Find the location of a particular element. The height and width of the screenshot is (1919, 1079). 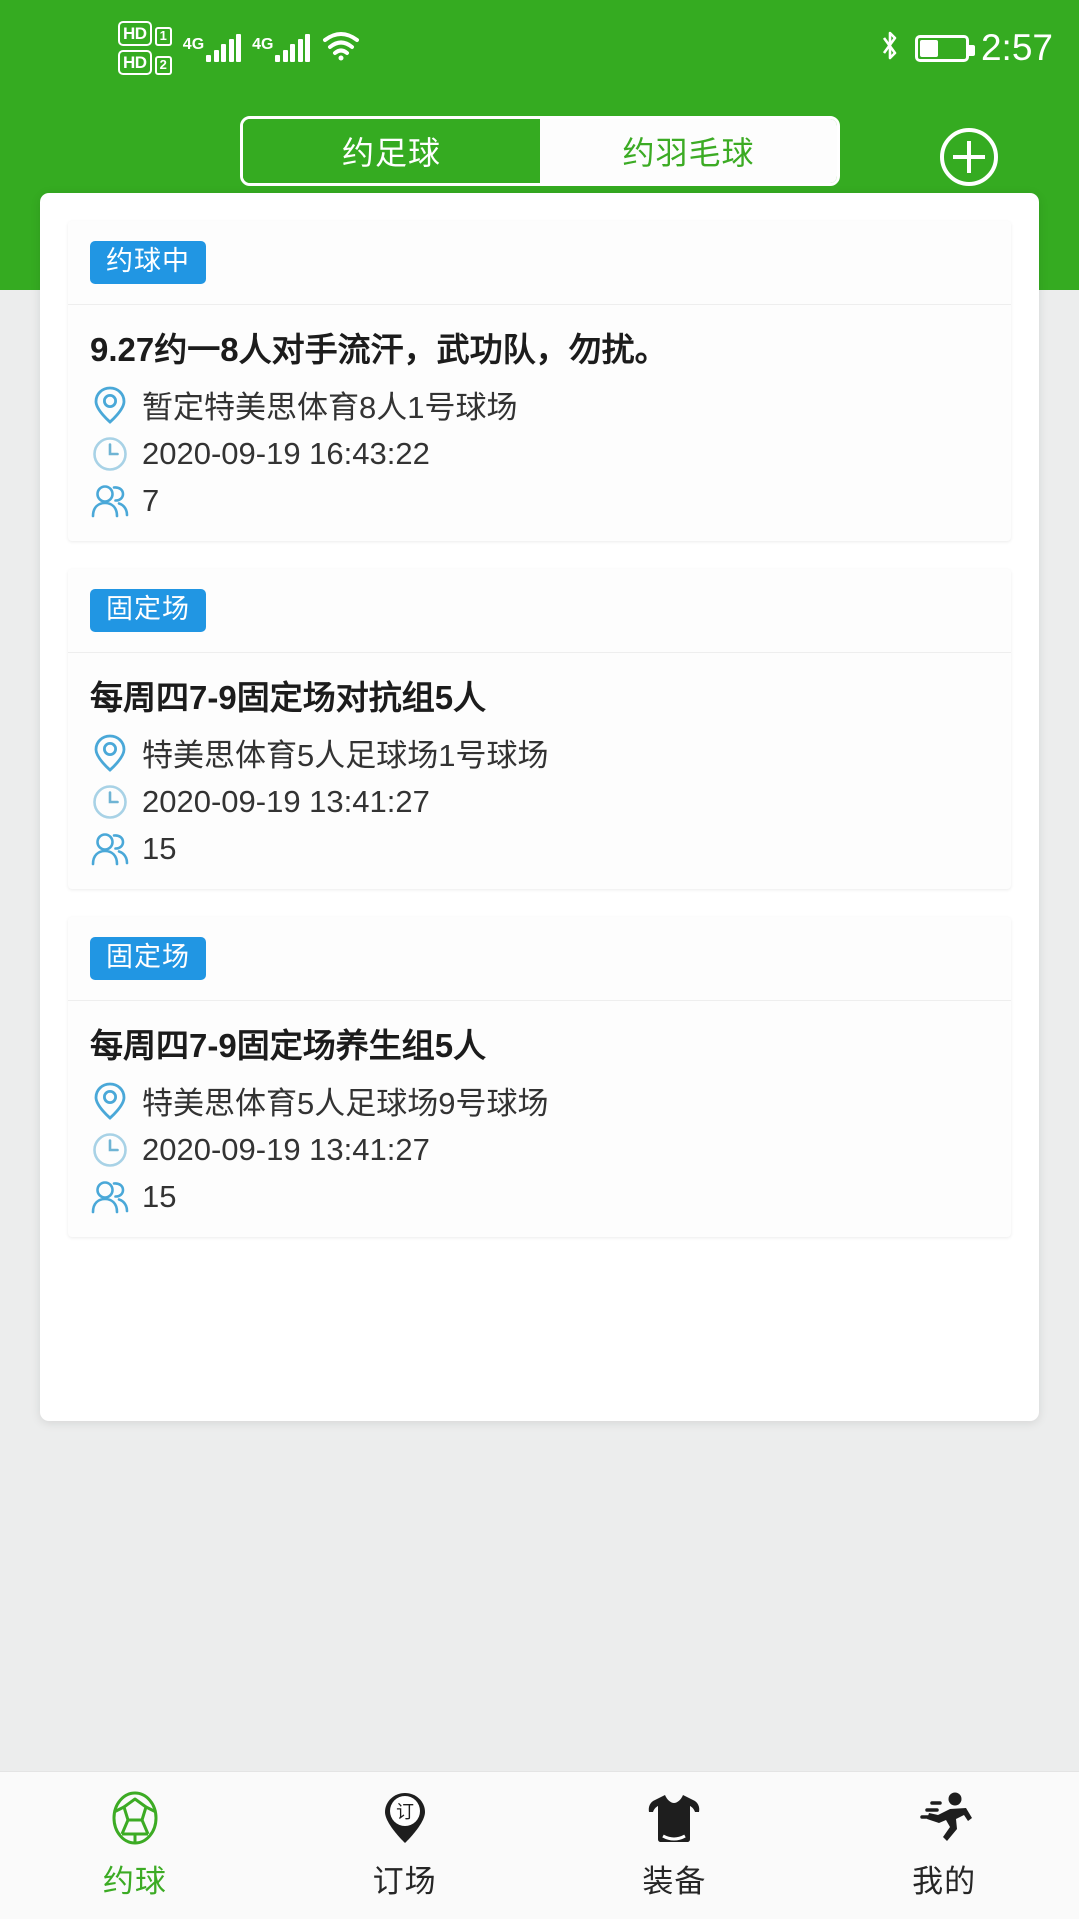

battery-icon is located at coordinates (944, 48).